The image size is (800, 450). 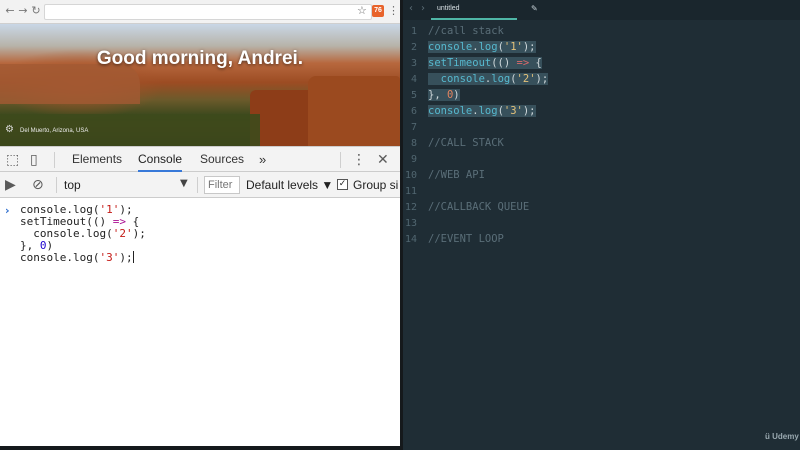 What do you see at coordinates (413, 79) in the screenshot?
I see `line-number: 4` at bounding box center [413, 79].